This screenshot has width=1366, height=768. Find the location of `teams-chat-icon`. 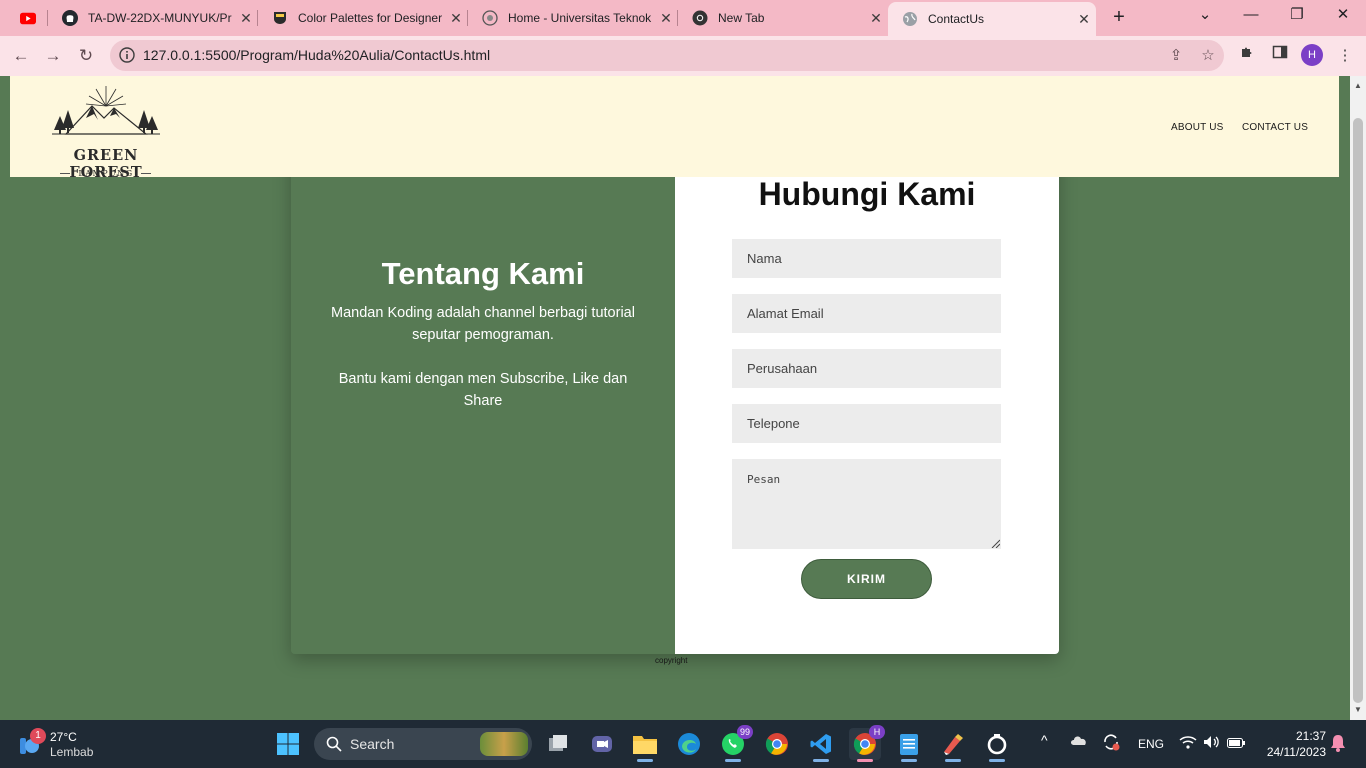

teams-chat-icon is located at coordinates (602, 744).